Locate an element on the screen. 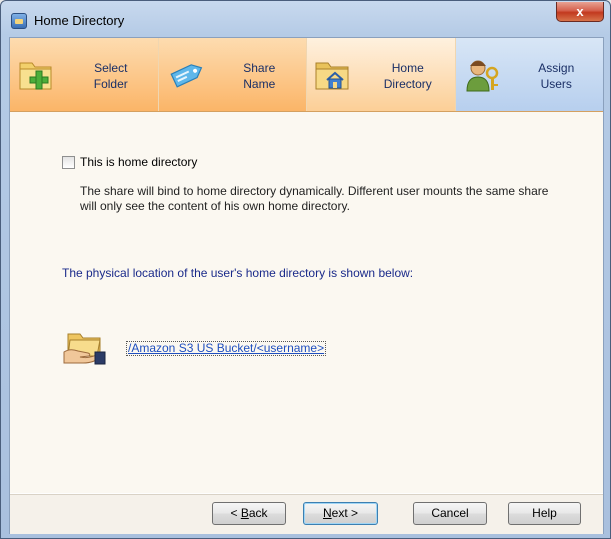 The height and width of the screenshot is (539, 611). folder-hand-icon is located at coordinates (84, 349).